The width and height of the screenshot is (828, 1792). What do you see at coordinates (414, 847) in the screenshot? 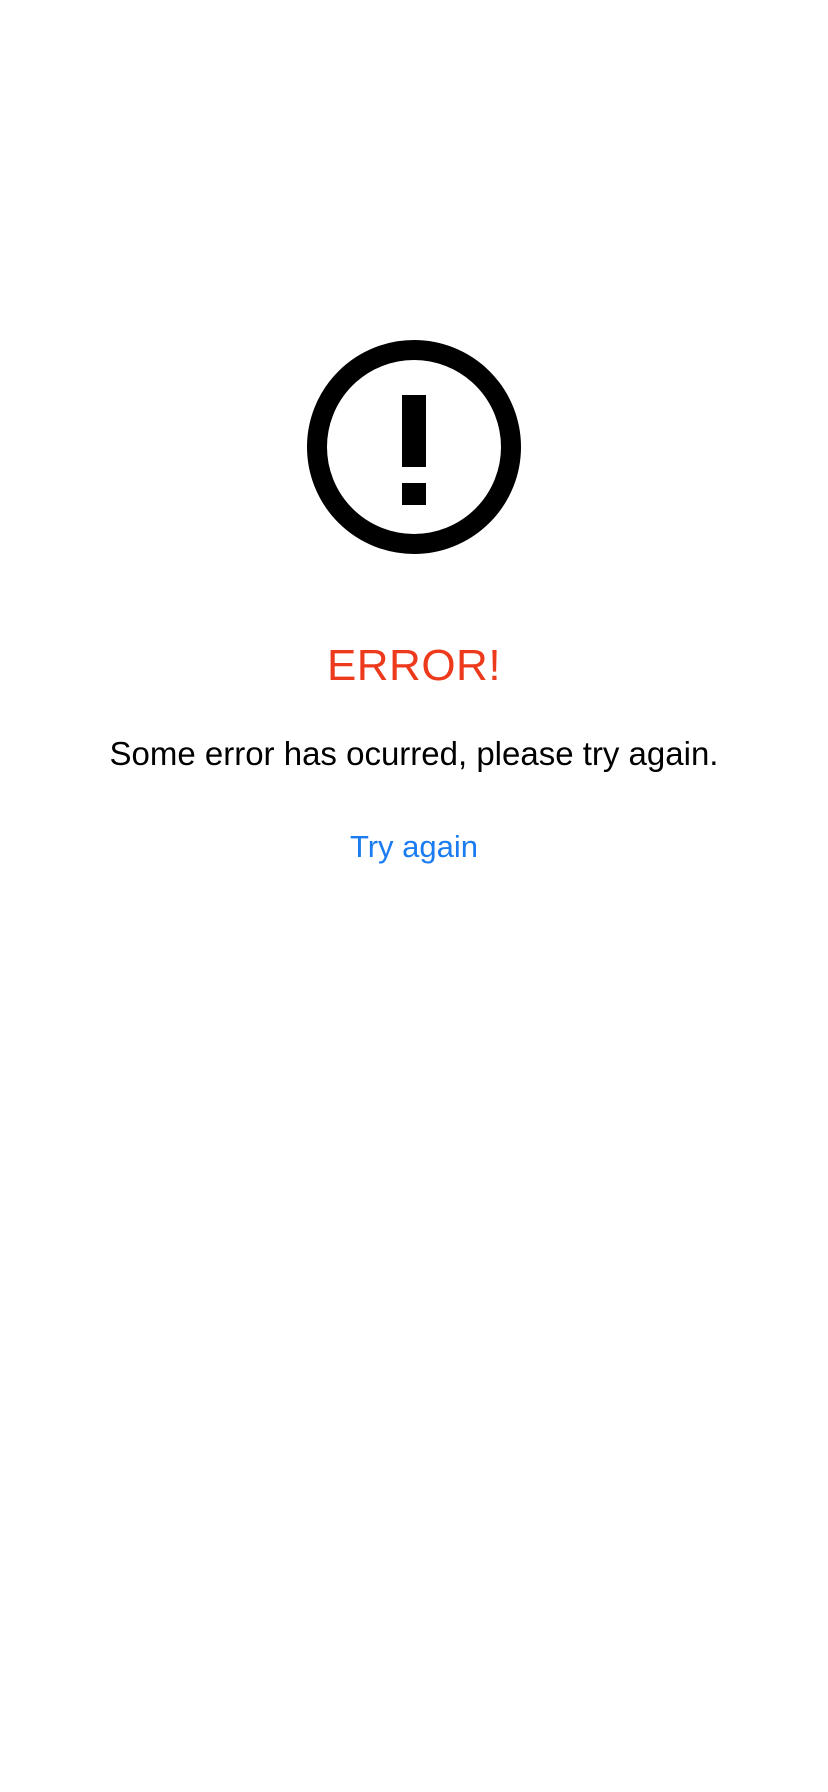
I see `try-again-button: Try again` at bounding box center [414, 847].